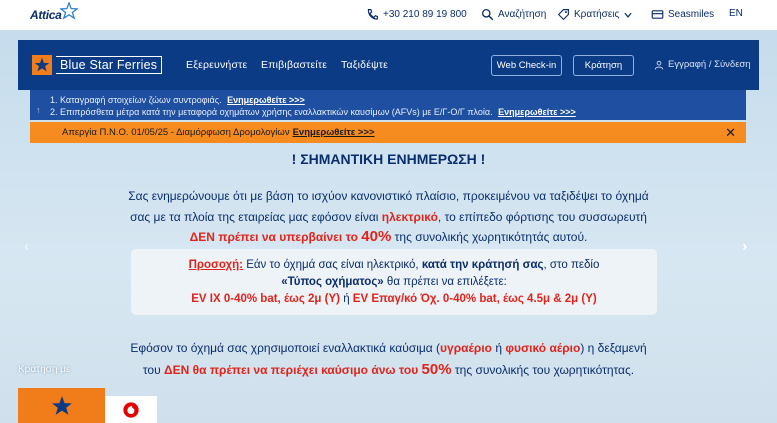 The width and height of the screenshot is (777, 423). Describe the element at coordinates (657, 14) in the screenshot. I see `card-icon` at that location.